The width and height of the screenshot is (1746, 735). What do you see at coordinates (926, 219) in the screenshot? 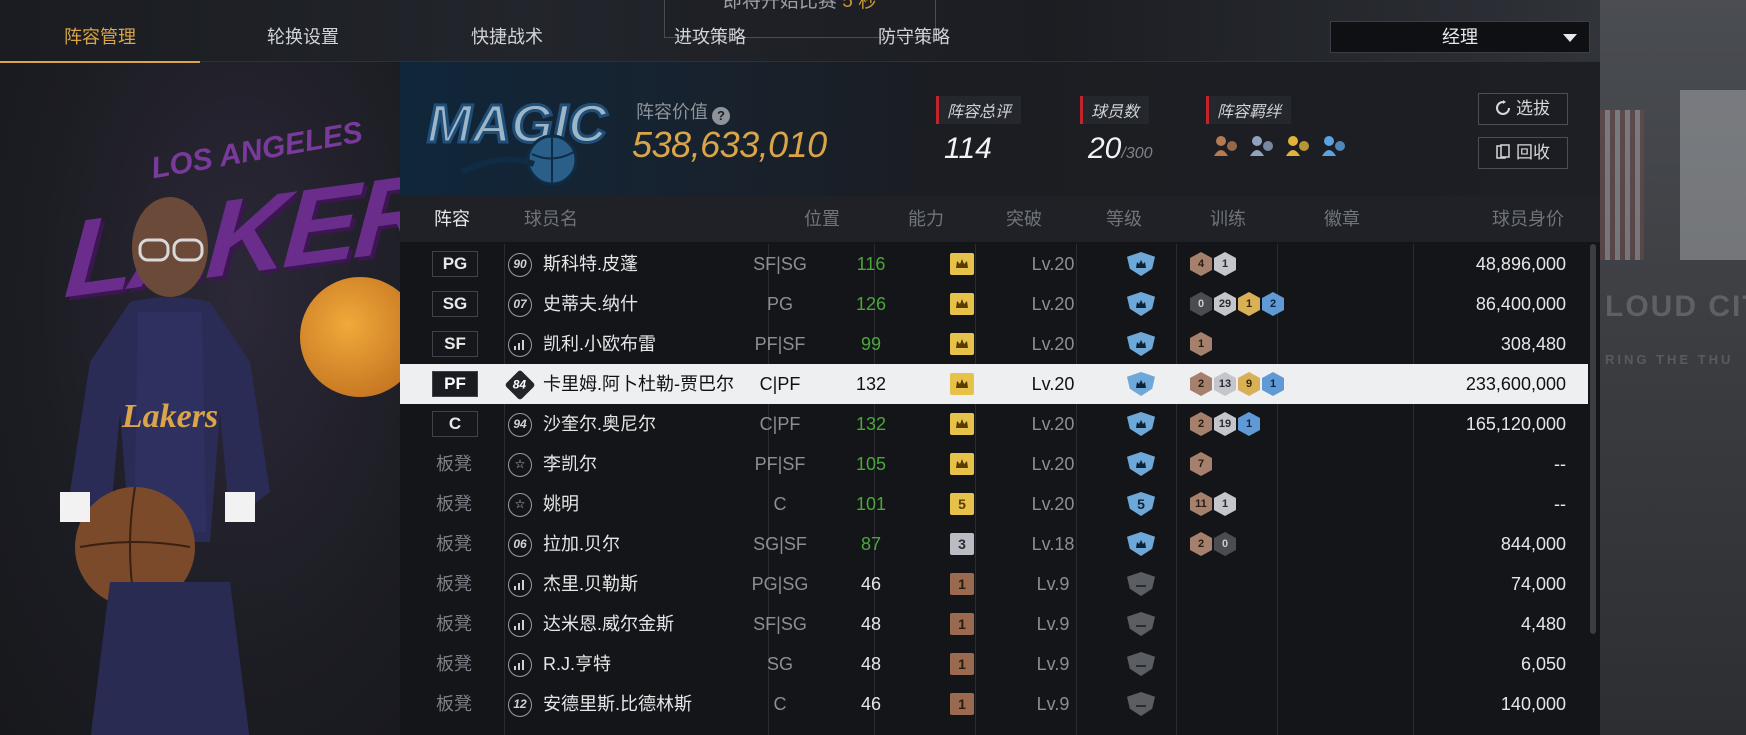
I see `col-ability: 能力` at bounding box center [926, 219].